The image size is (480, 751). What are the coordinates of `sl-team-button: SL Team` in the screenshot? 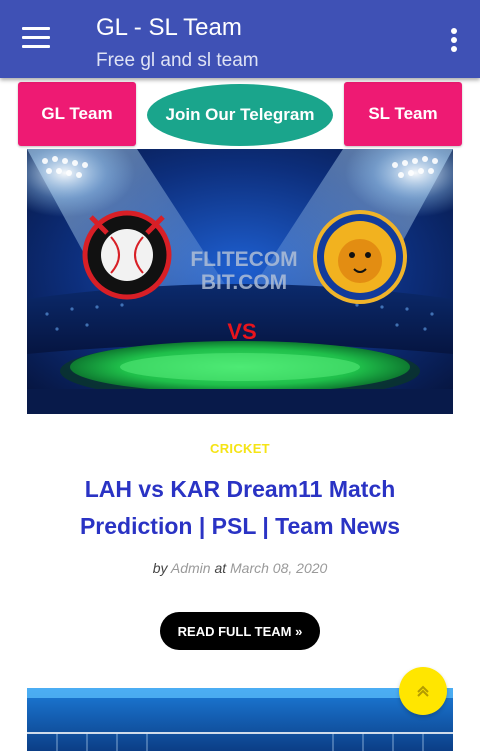 It's located at (403, 114).